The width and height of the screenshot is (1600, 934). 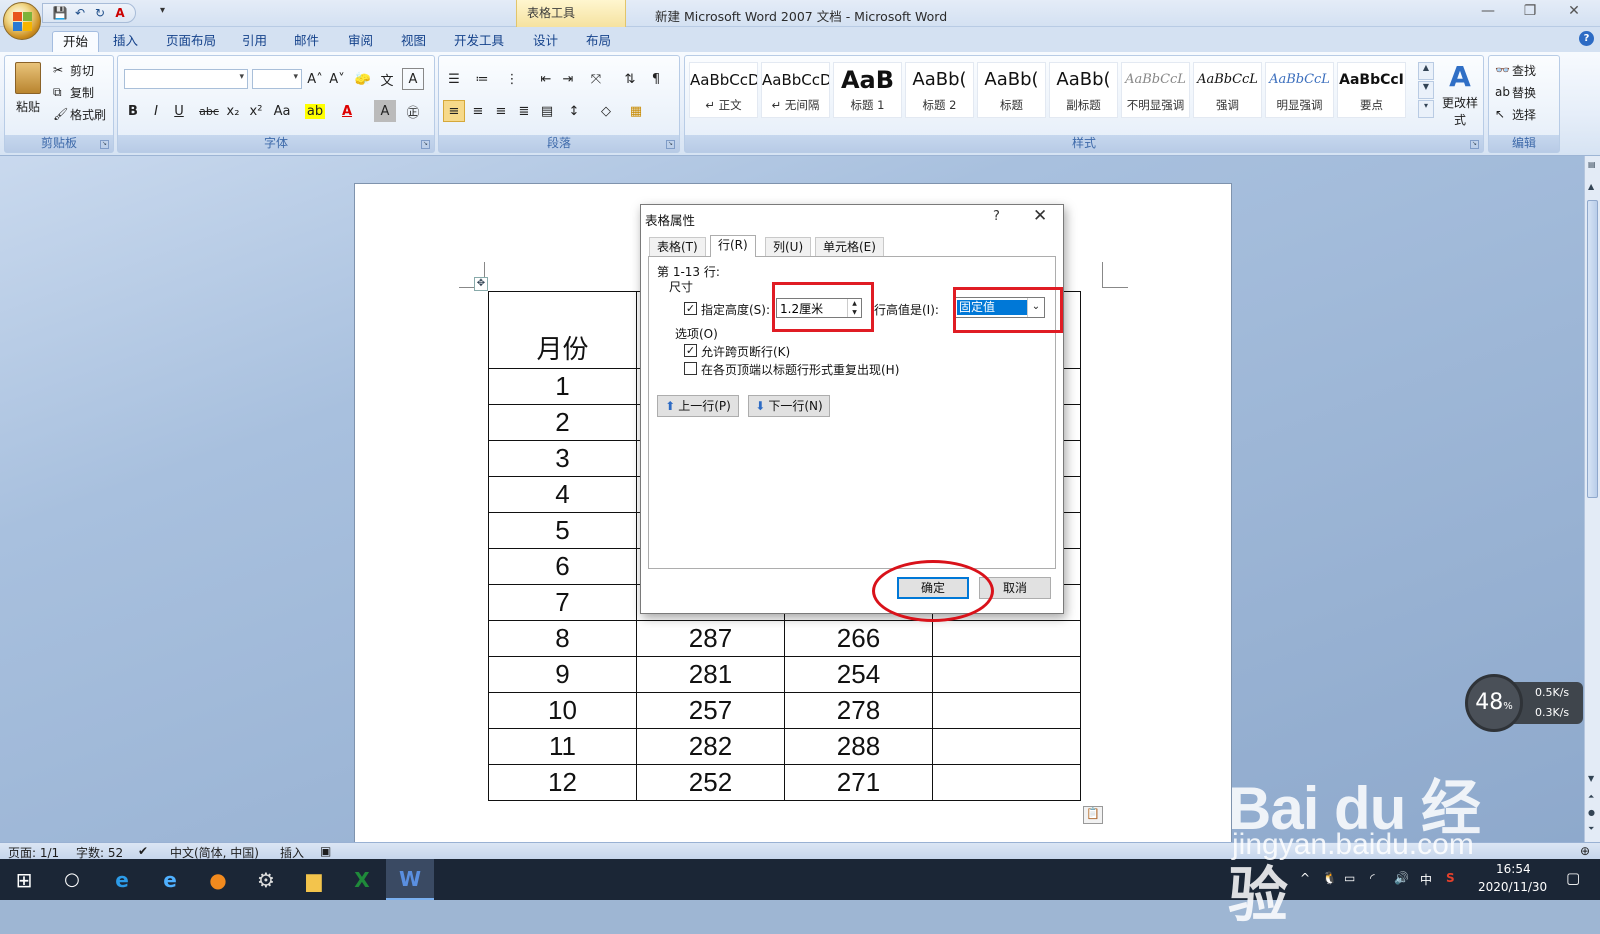 What do you see at coordinates (1372, 878) in the screenshot?
I see `wifi-icon: ◜` at bounding box center [1372, 878].